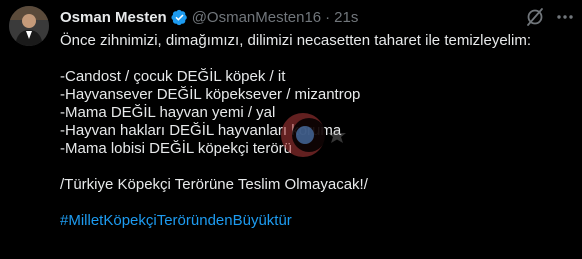 The width and height of the screenshot is (582, 259). What do you see at coordinates (535, 17) in the screenshot?
I see `grok-icon` at bounding box center [535, 17].